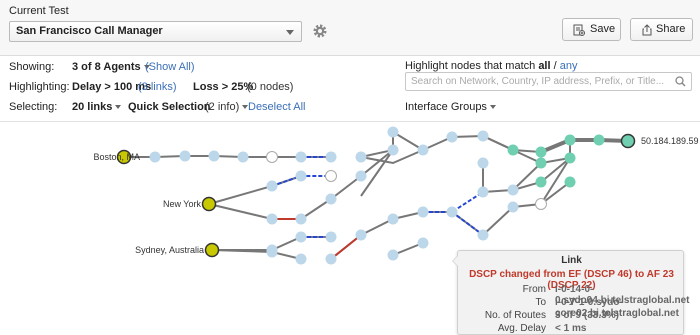 This screenshot has height=335, width=700. I want to click on test-select-dropdown: San Francisco Call Manager, so click(155, 31).